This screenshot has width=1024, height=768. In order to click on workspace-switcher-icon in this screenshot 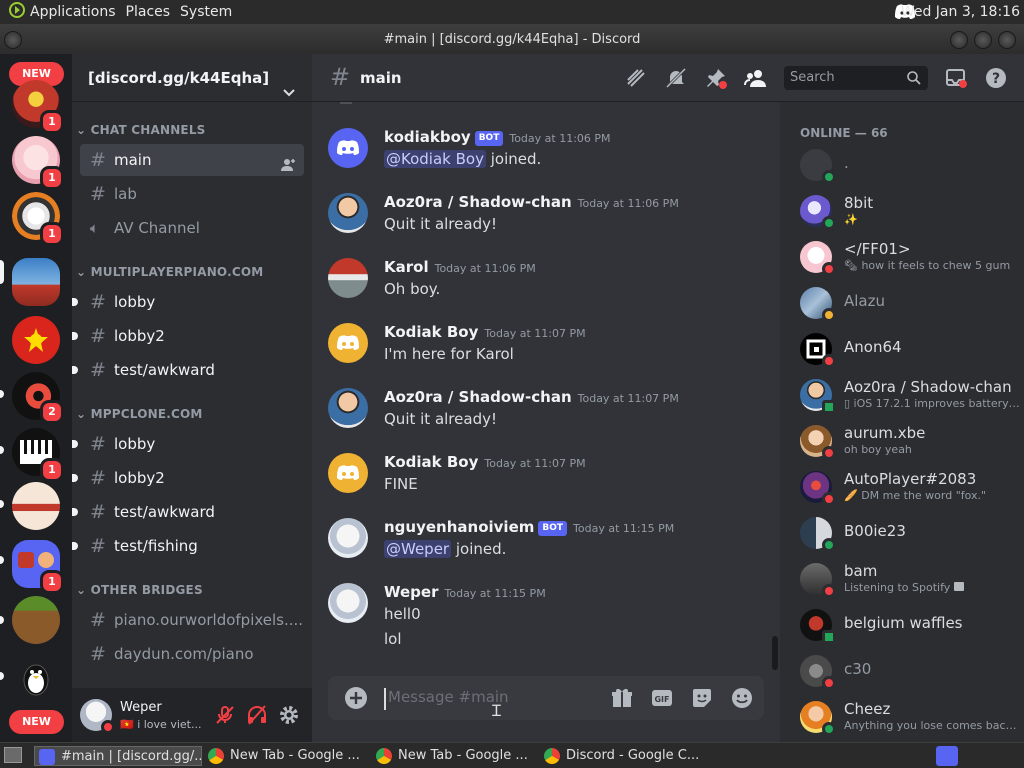, I will do `click(947, 756)`.